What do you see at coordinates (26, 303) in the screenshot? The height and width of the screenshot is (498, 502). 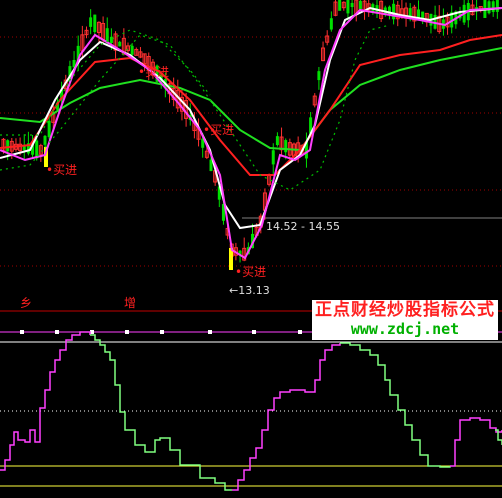 I see `left-mark: 乡` at bounding box center [26, 303].